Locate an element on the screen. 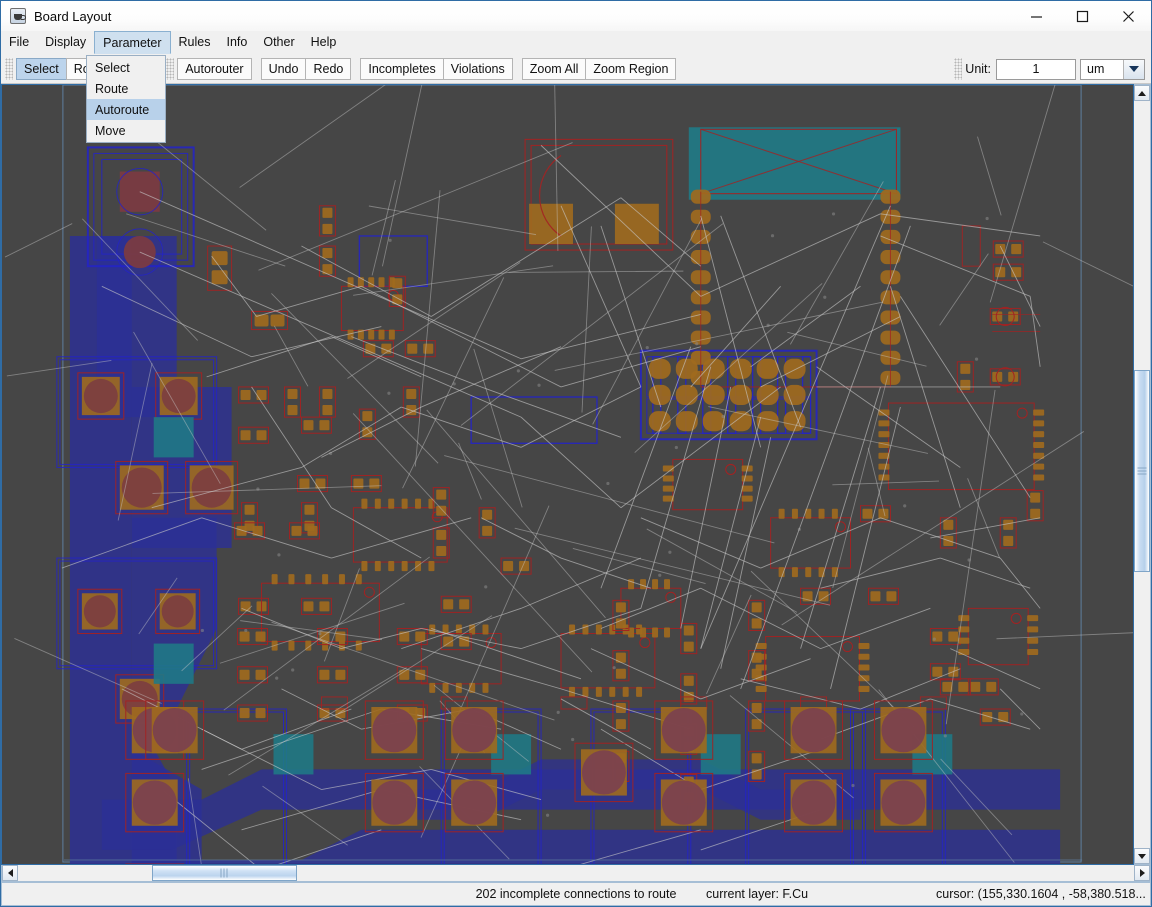 This screenshot has height=907, width=1152. scroll-thumb-grip-icon is located at coordinates (1142, 471).